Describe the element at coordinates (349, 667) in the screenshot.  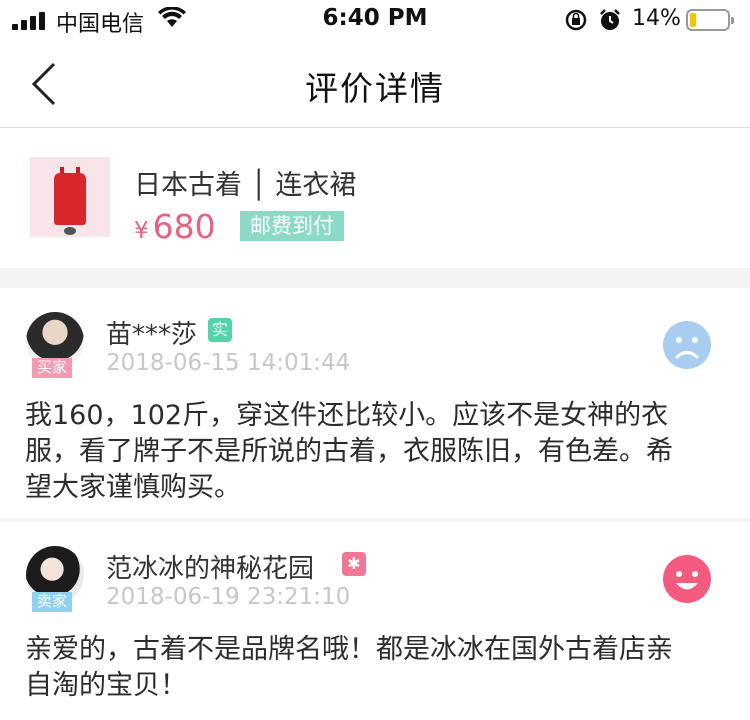
I see `review-text: 亲爱的，古着不是品牌名哦！都是冰冰在国外古着店亲 自淘的宝贝！` at that location.